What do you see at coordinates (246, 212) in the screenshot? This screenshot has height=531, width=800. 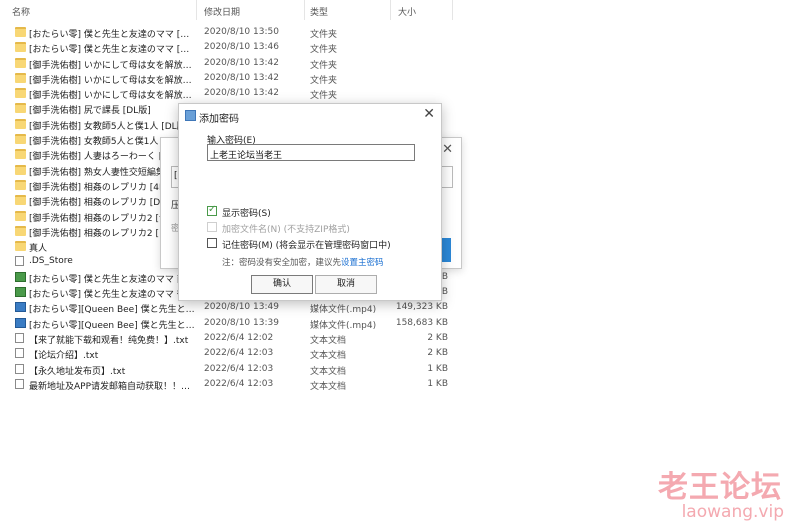 I see `show-password-label: 显示密码(S)` at bounding box center [246, 212].